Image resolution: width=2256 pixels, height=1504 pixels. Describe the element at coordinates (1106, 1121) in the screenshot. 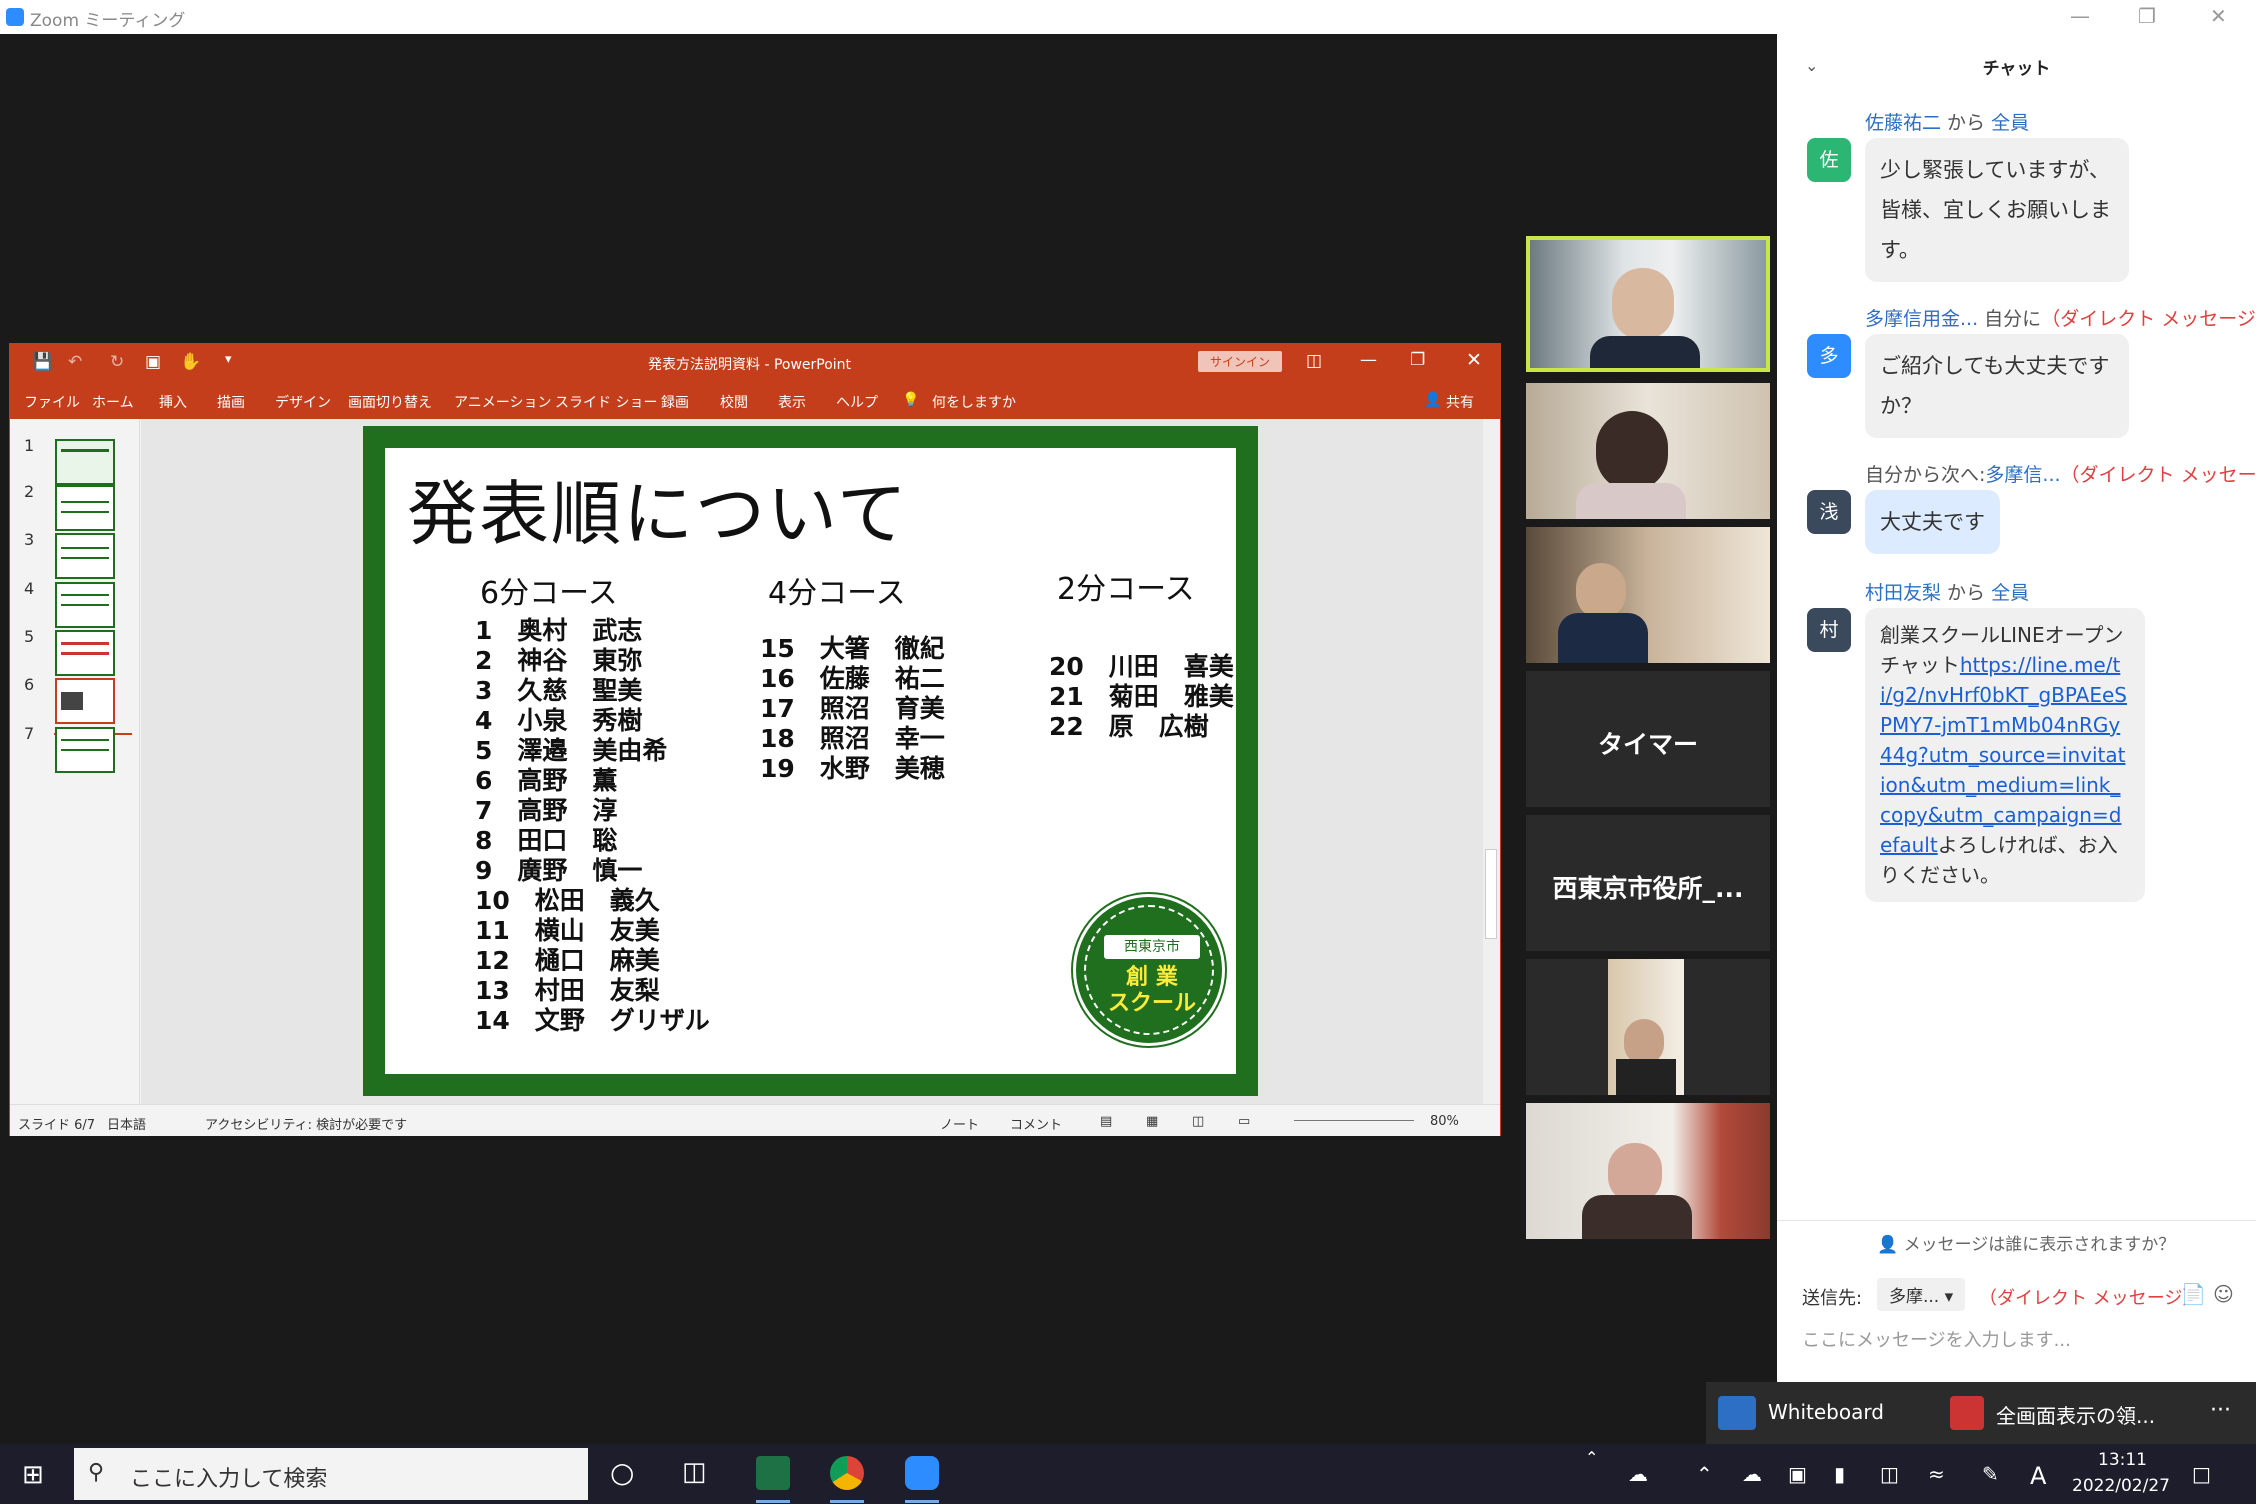

I see `normal-view-icon: ▤` at that location.